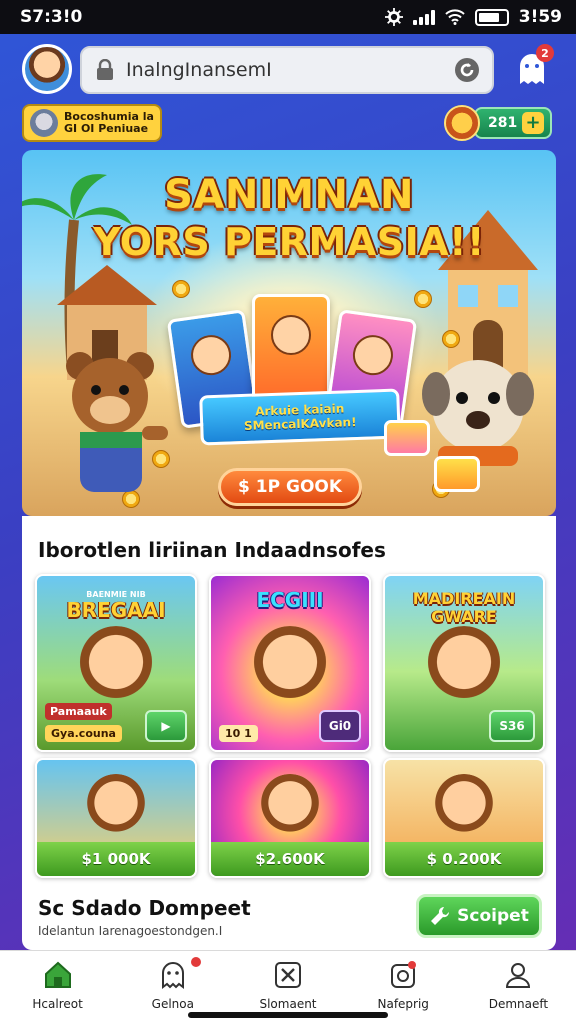 Image resolution: width=576 pixels, height=1024 pixels. What do you see at coordinates (518, 1004) in the screenshot?
I see `nav-label: Demnaeft` at bounding box center [518, 1004].